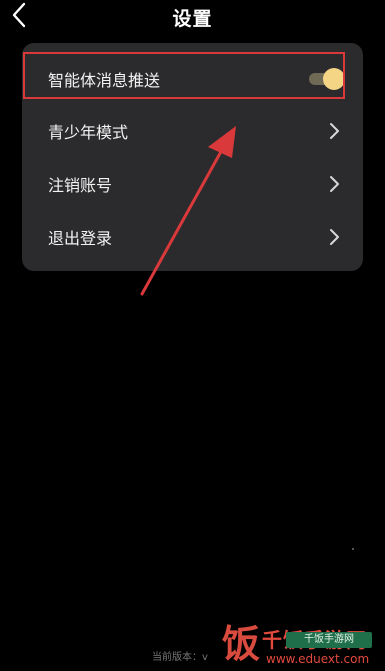 Image resolution: width=385 pixels, height=671 pixels. What do you see at coordinates (318, 659) in the screenshot?
I see `watermark-url: www.eduext.com` at bounding box center [318, 659].